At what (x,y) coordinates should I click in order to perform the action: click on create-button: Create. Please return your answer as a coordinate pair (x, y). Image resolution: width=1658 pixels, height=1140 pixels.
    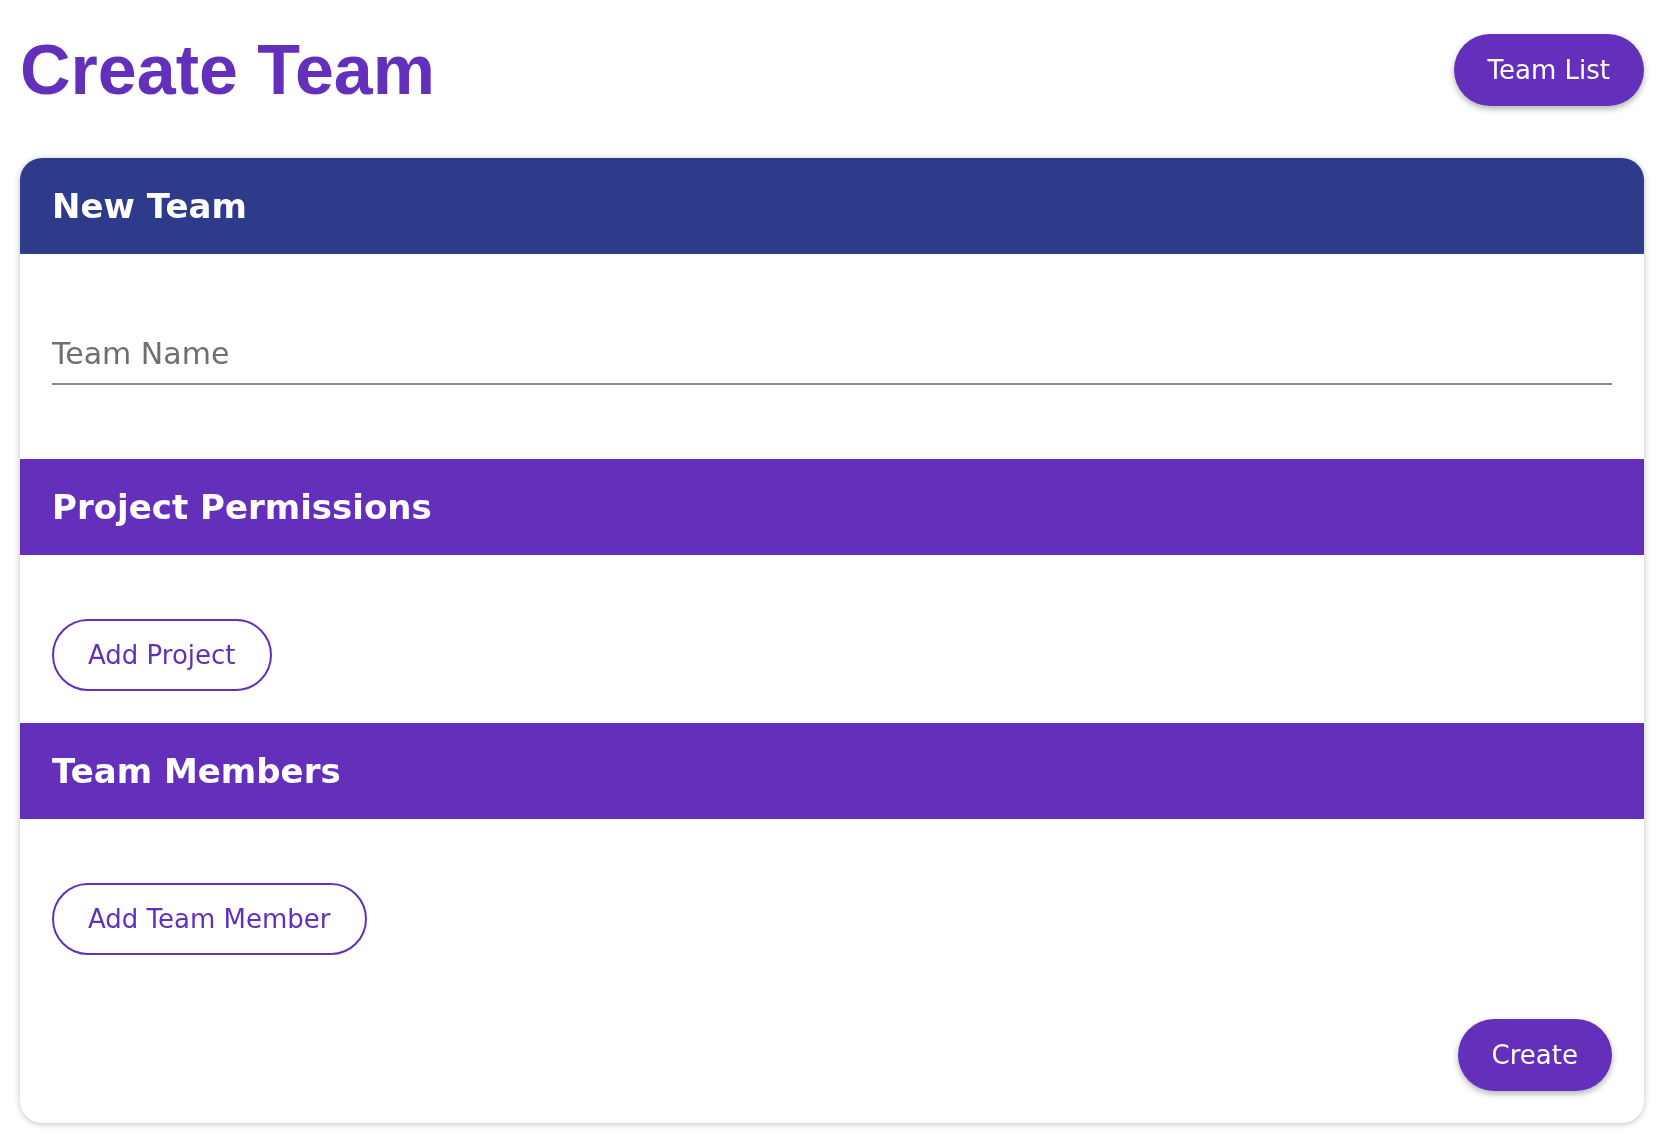
    Looking at the image, I should click on (1534, 1055).